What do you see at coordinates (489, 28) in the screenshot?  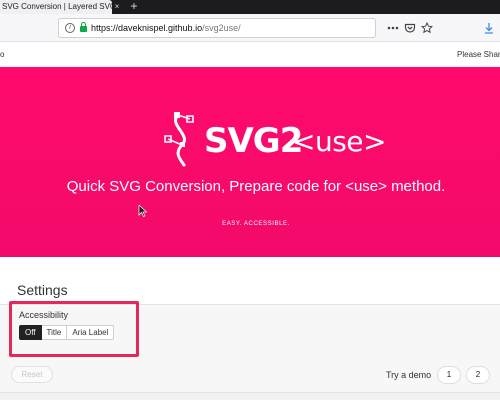 I see `download-icon` at bounding box center [489, 28].